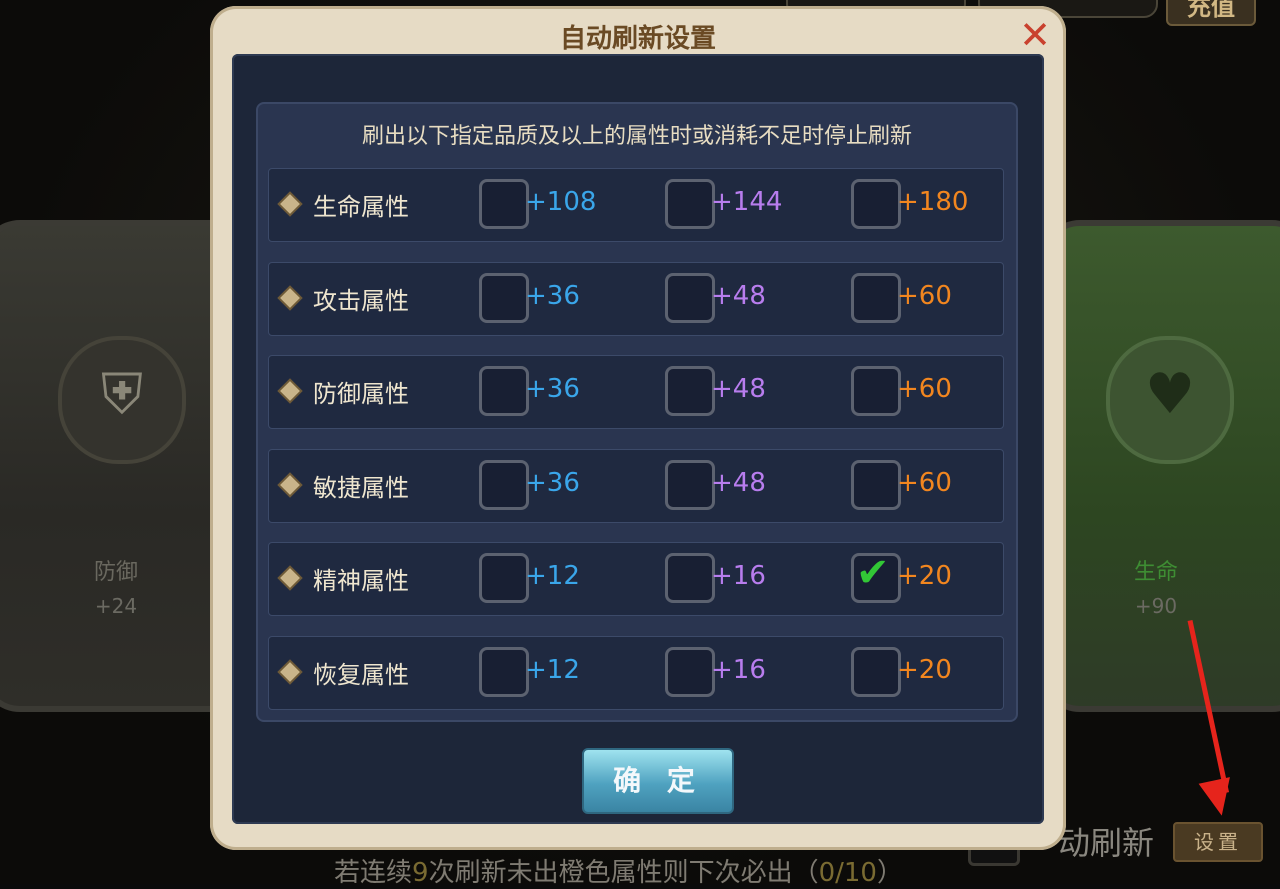 The image size is (1280, 889). Describe the element at coordinates (122, 400) in the screenshot. I see `shield-helmet-icon: ⛨` at that location.